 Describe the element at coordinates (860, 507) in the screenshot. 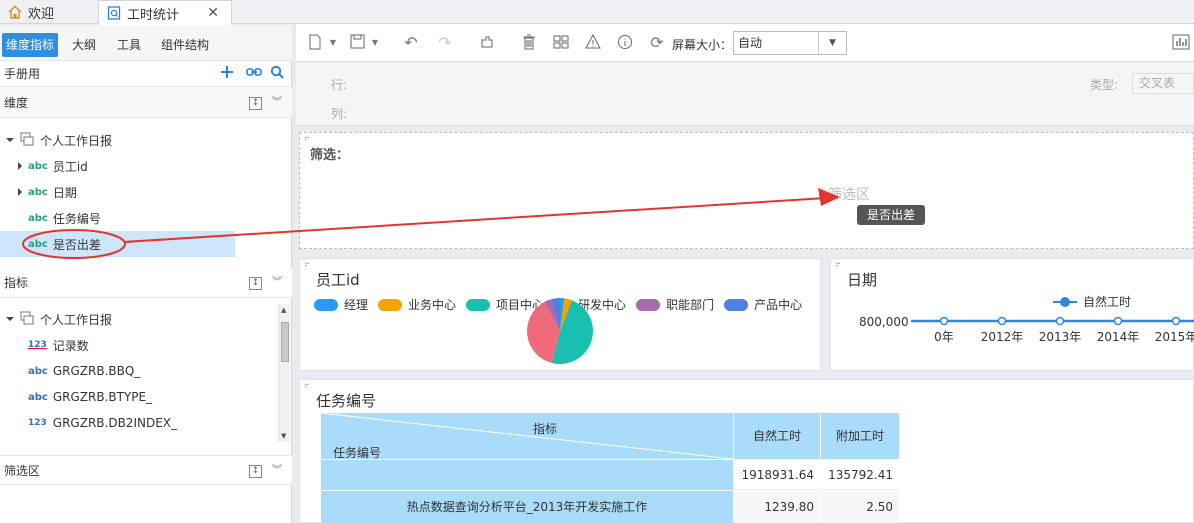

I see `table-cell: 2.50` at that location.